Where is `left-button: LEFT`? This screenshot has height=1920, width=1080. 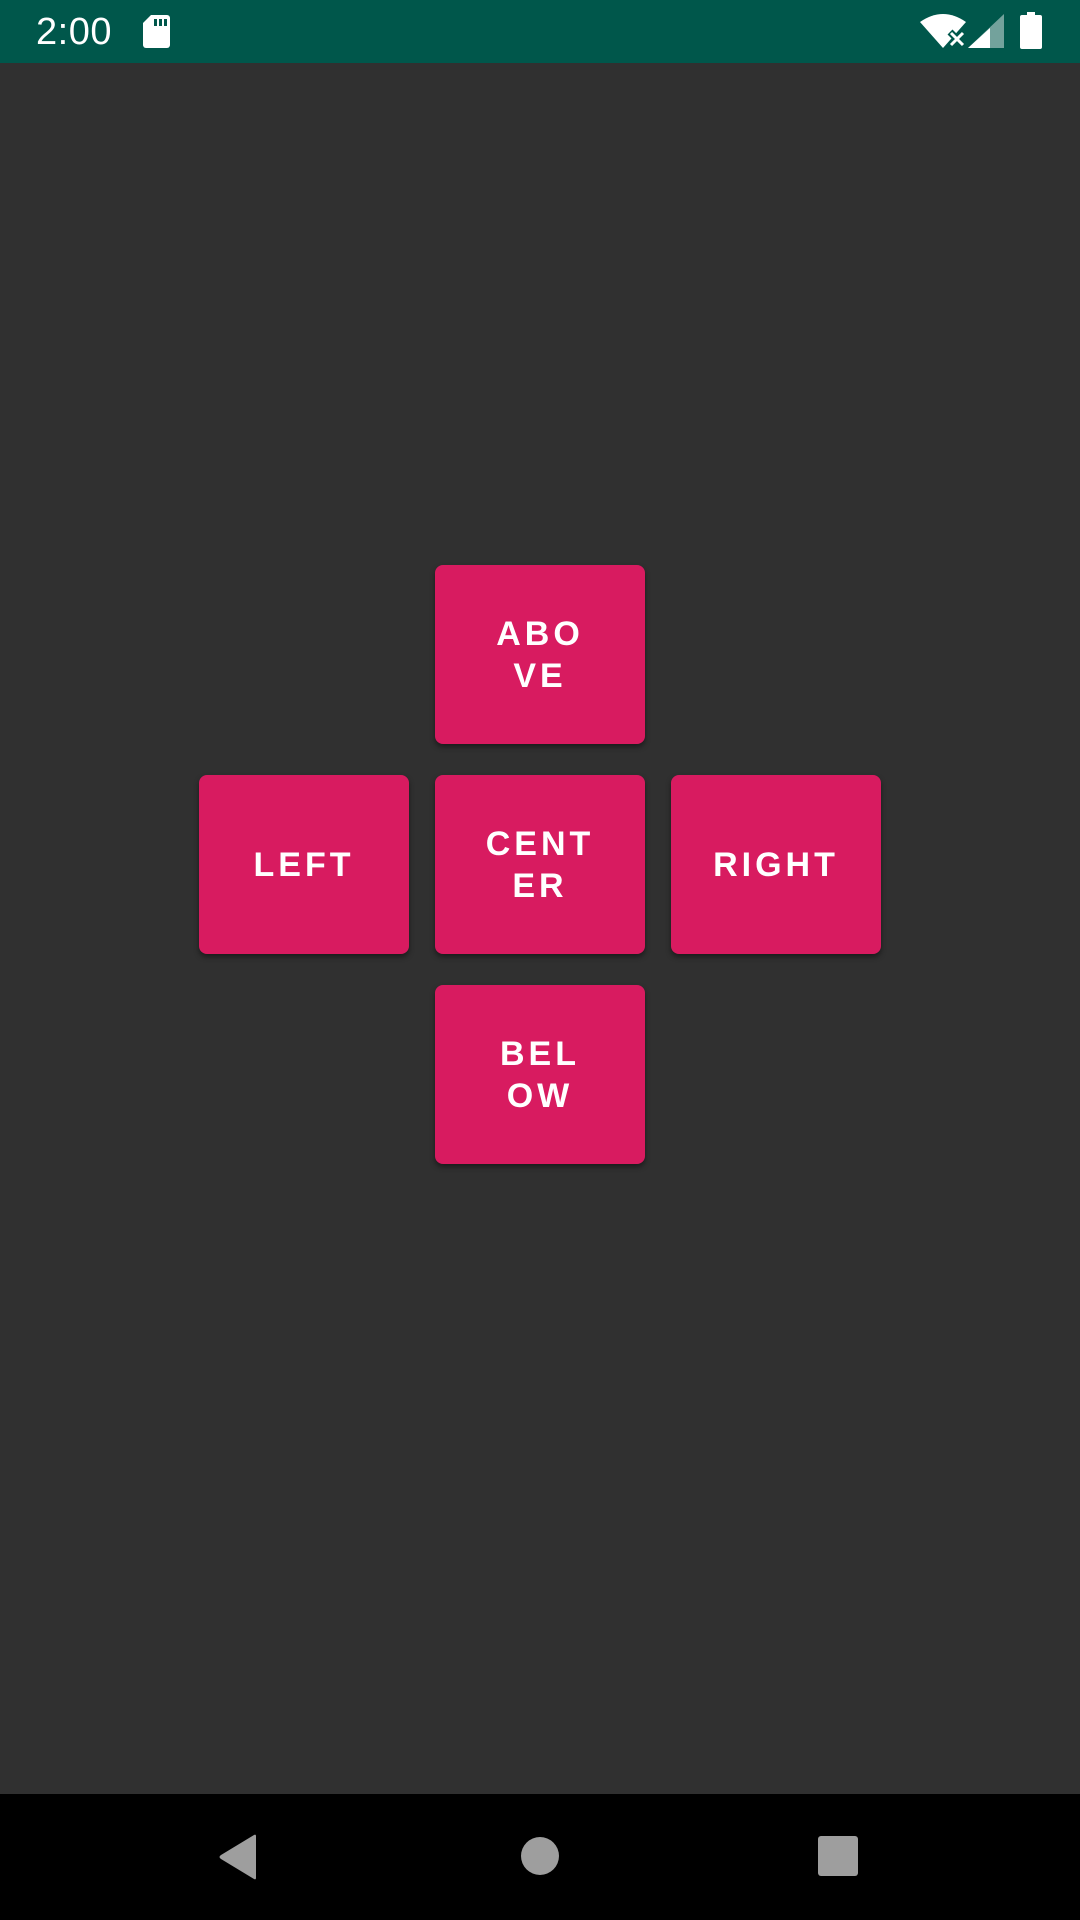 left-button: LEFT is located at coordinates (304, 864).